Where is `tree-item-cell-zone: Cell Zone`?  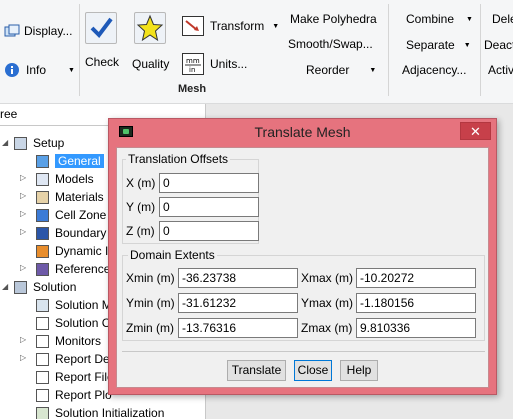
tree-item-cell-zone: Cell Zone is located at coordinates (71, 215).